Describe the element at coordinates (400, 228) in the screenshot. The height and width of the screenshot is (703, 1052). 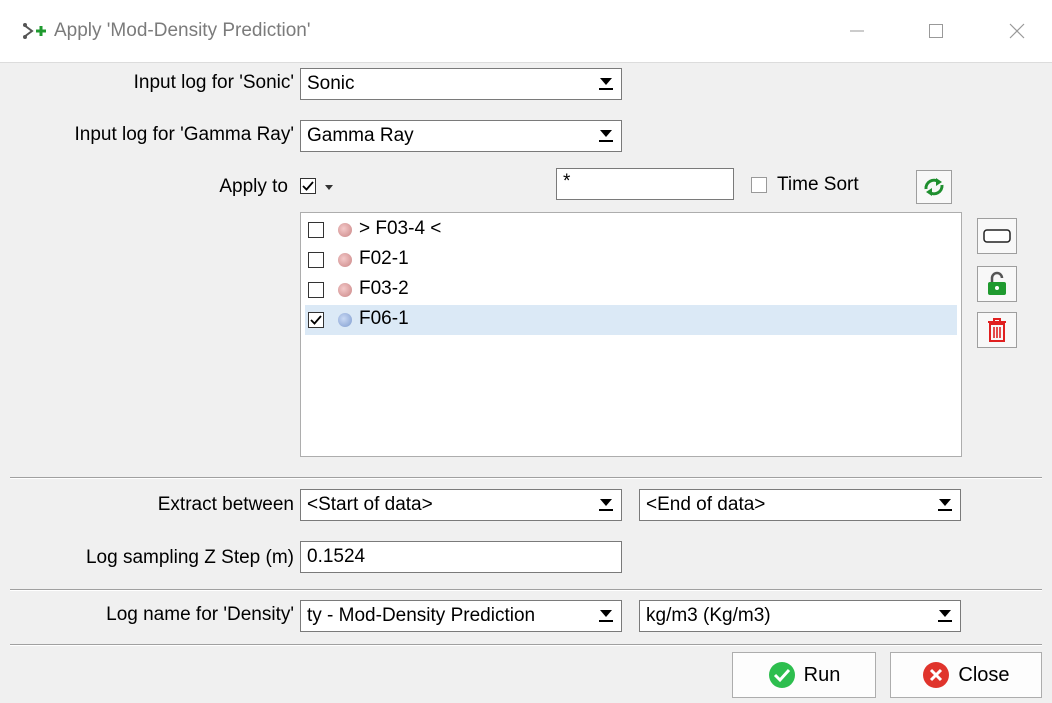
I see `well-name: > F03-4 <` at that location.